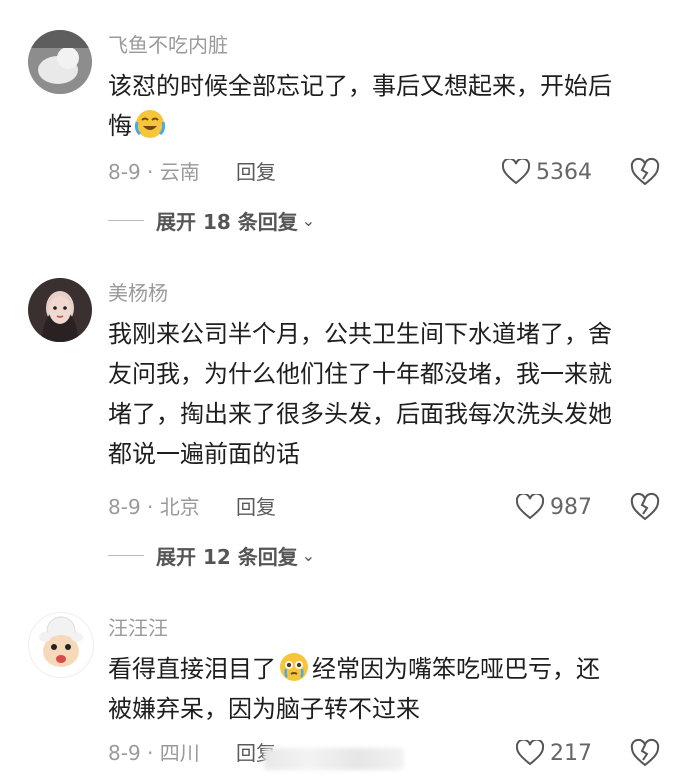 The image size is (690, 780). I want to click on like-count: 5364, so click(564, 172).